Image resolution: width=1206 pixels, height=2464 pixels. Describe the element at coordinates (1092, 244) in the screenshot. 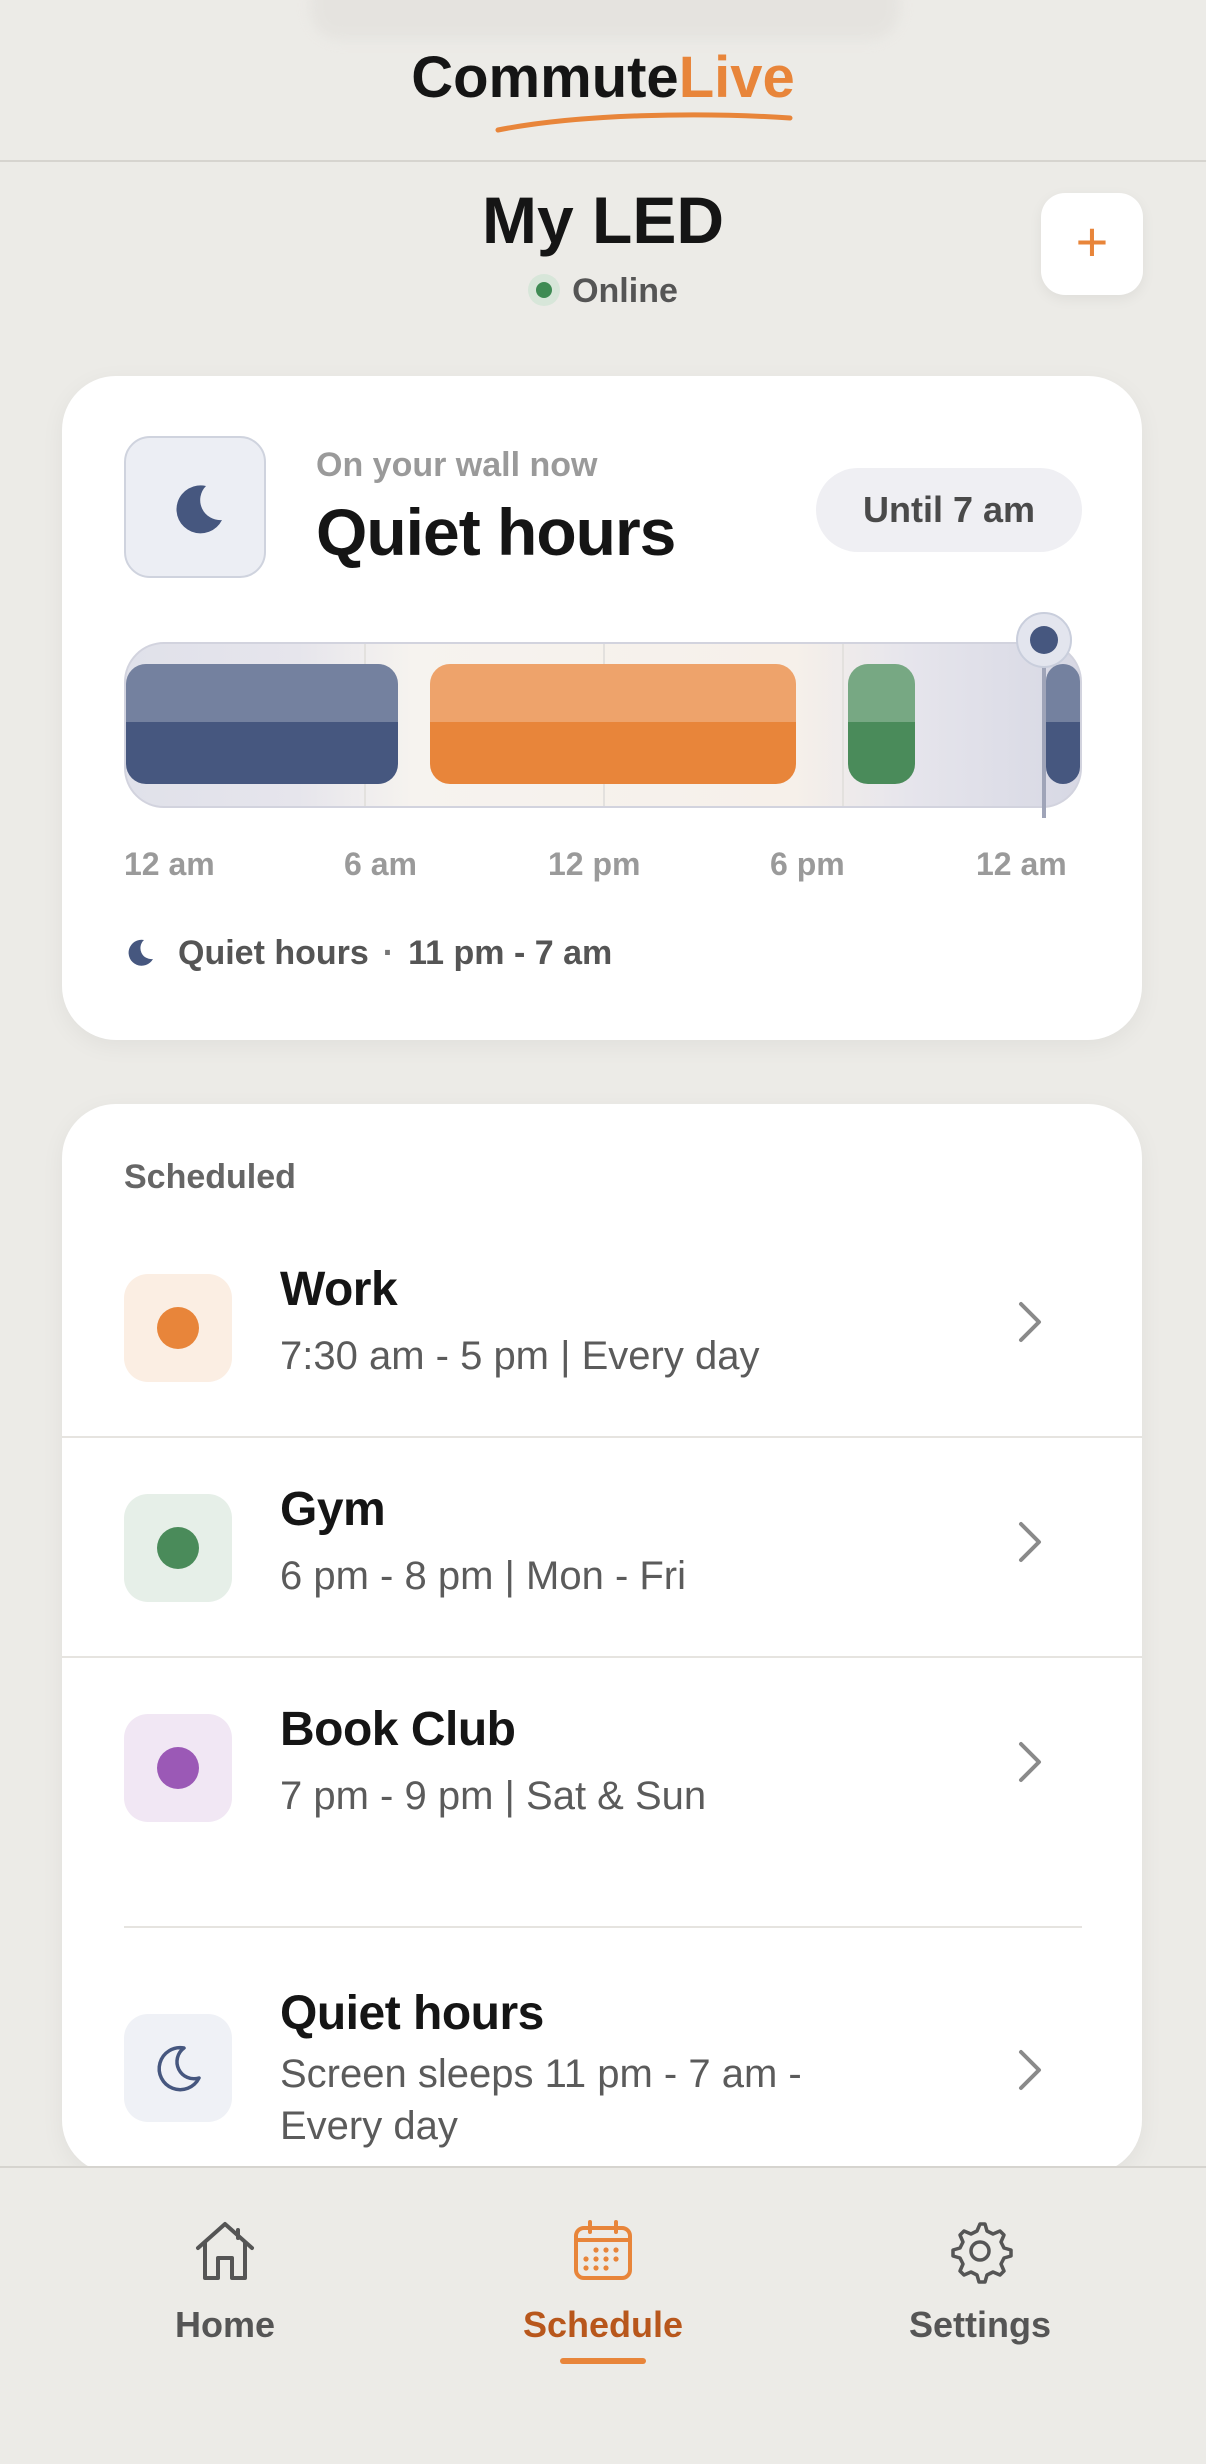

I see `add-schedule-button: +` at that location.